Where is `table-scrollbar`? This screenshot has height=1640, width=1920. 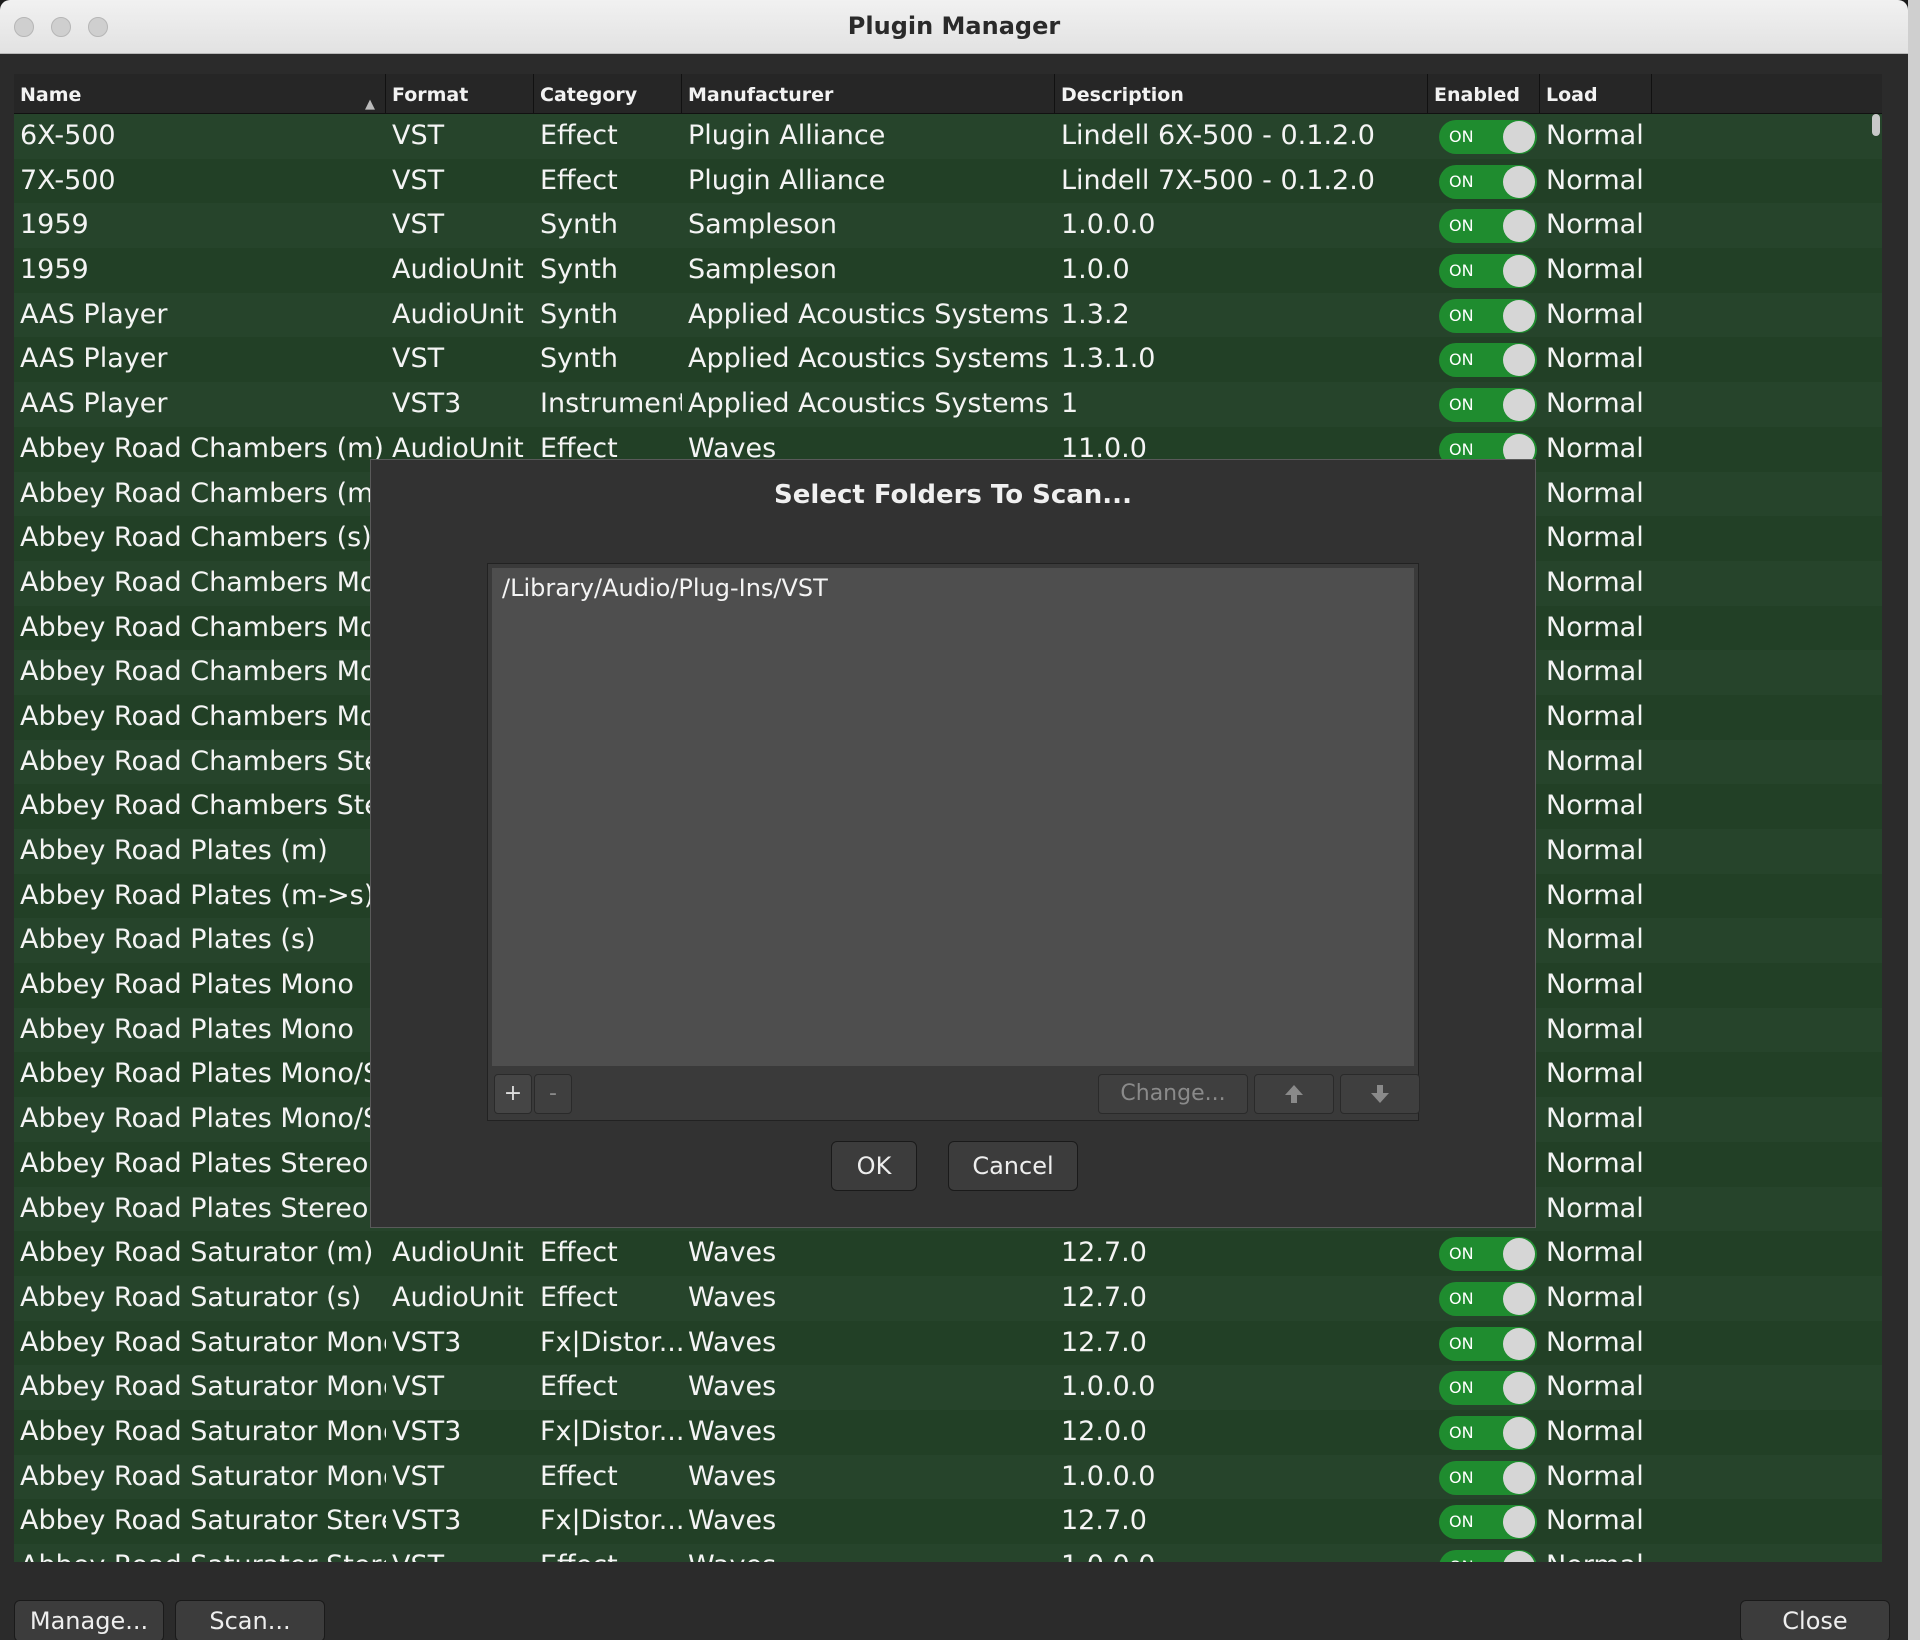 table-scrollbar is located at coordinates (1876, 125).